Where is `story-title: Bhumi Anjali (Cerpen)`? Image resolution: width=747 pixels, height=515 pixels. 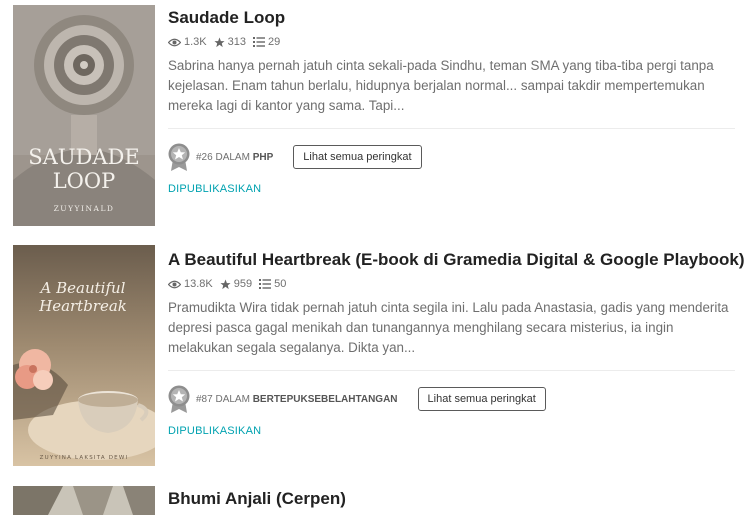 story-title: Bhumi Anjali (Cerpen) is located at coordinates (451, 499).